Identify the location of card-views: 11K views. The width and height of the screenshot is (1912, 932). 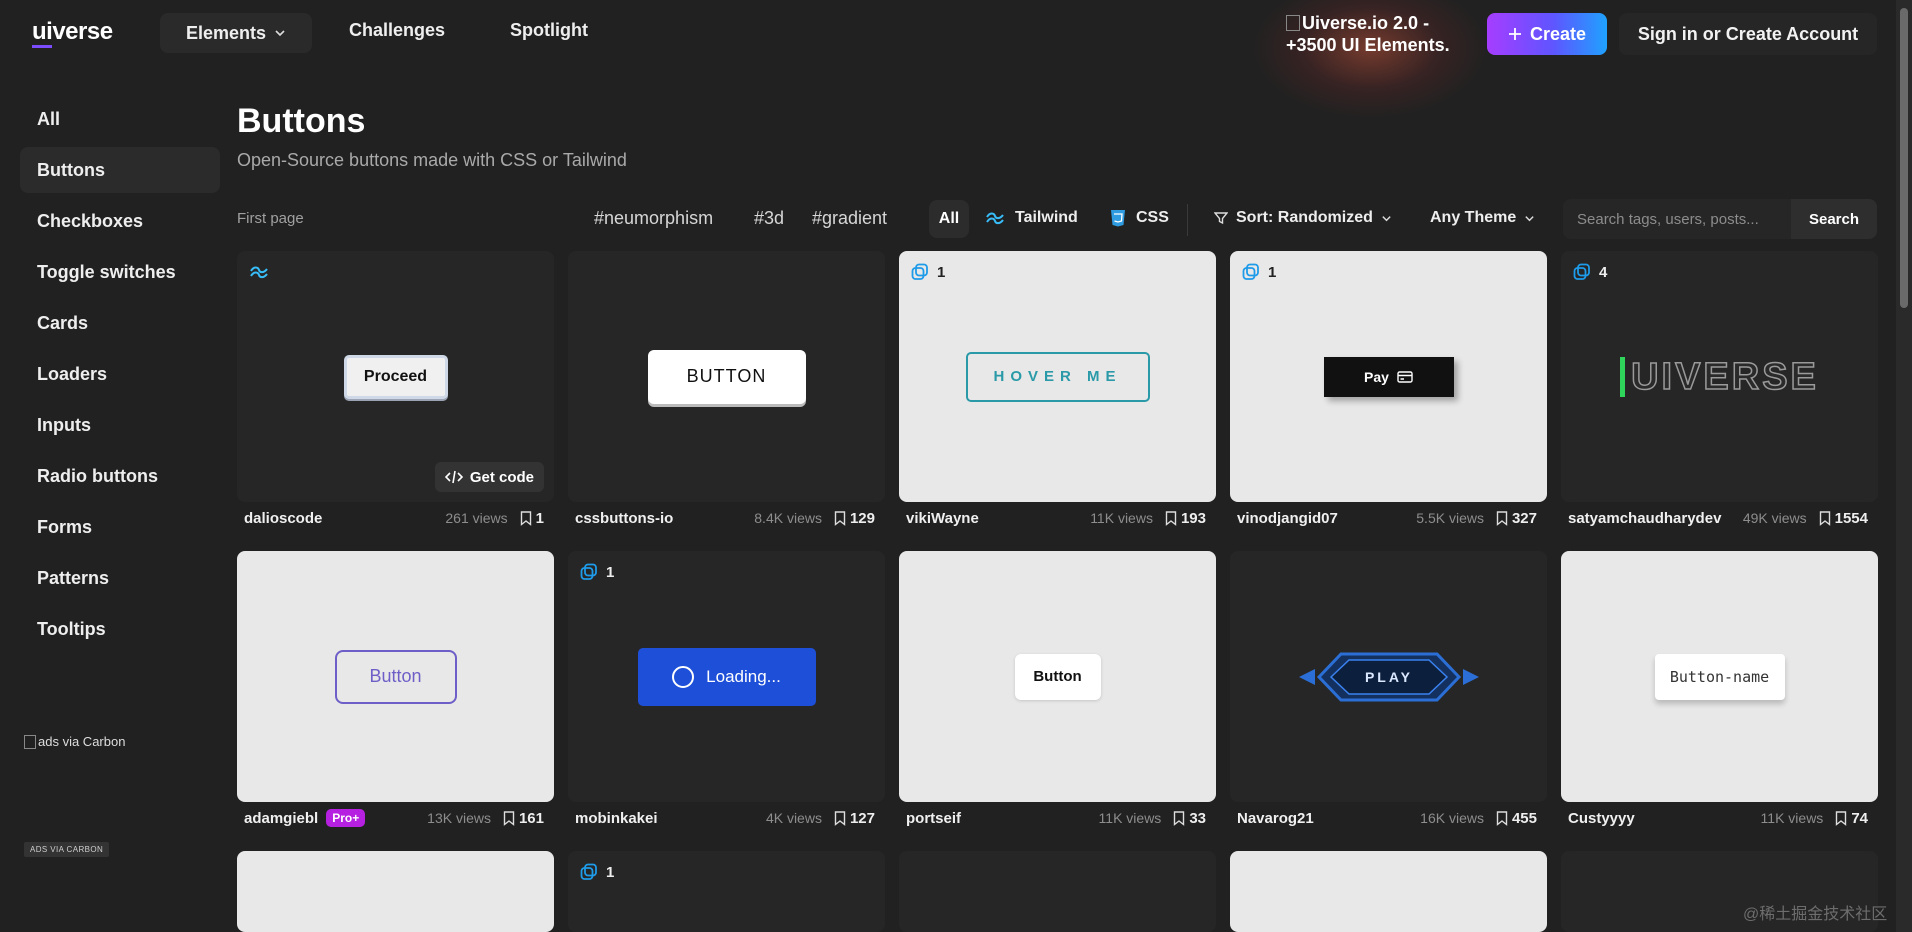
(1130, 818).